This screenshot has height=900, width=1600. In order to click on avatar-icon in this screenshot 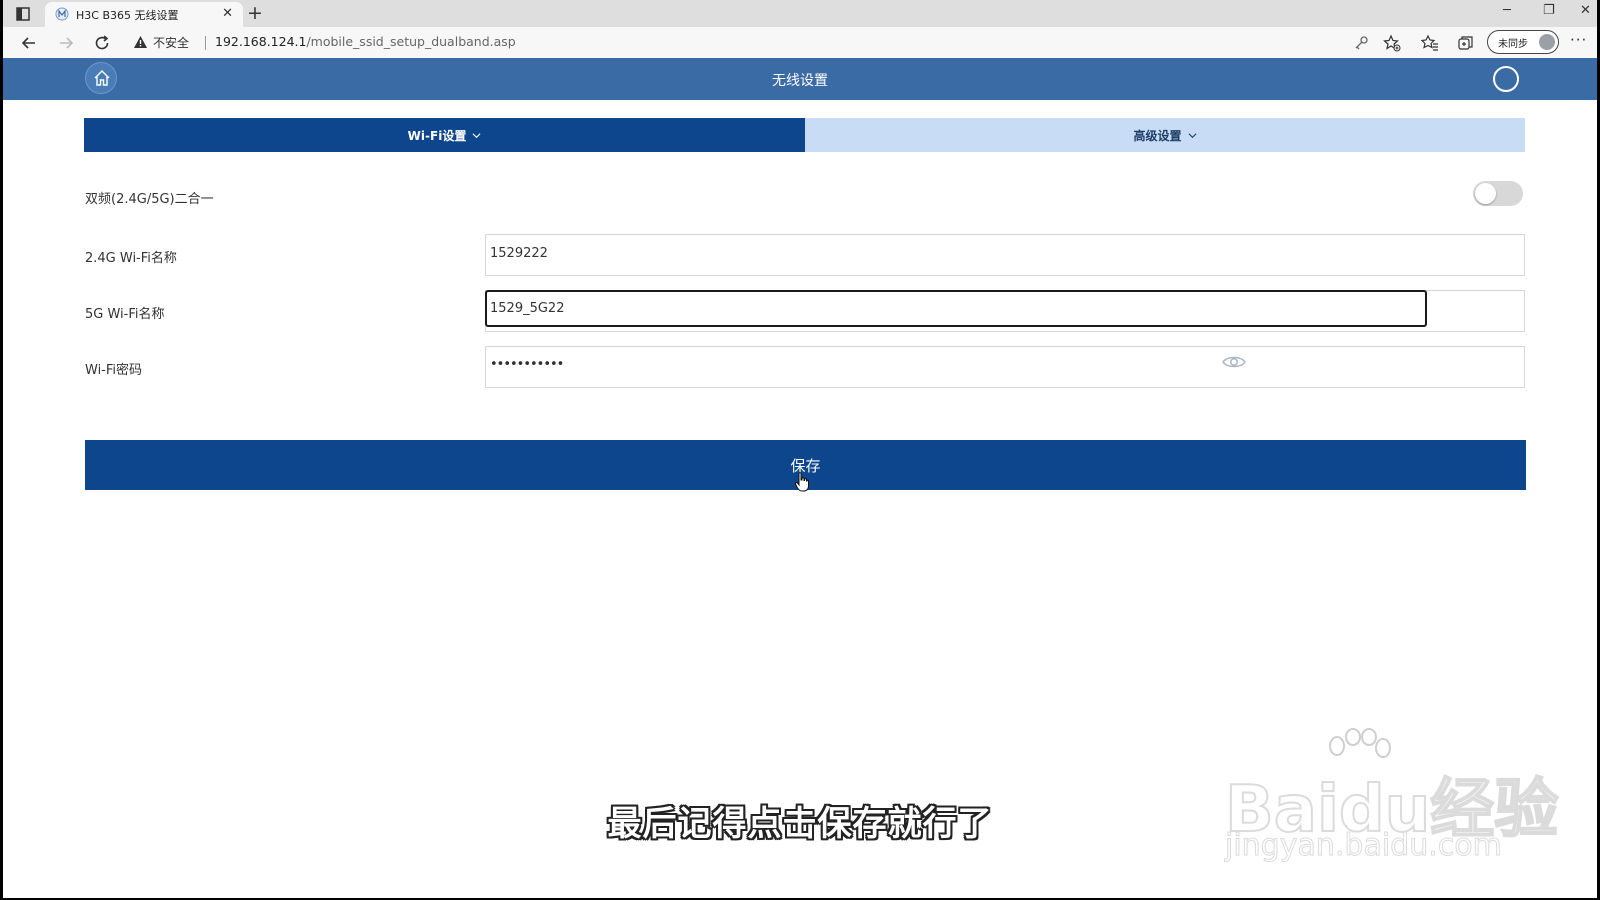, I will do `click(1547, 42)`.